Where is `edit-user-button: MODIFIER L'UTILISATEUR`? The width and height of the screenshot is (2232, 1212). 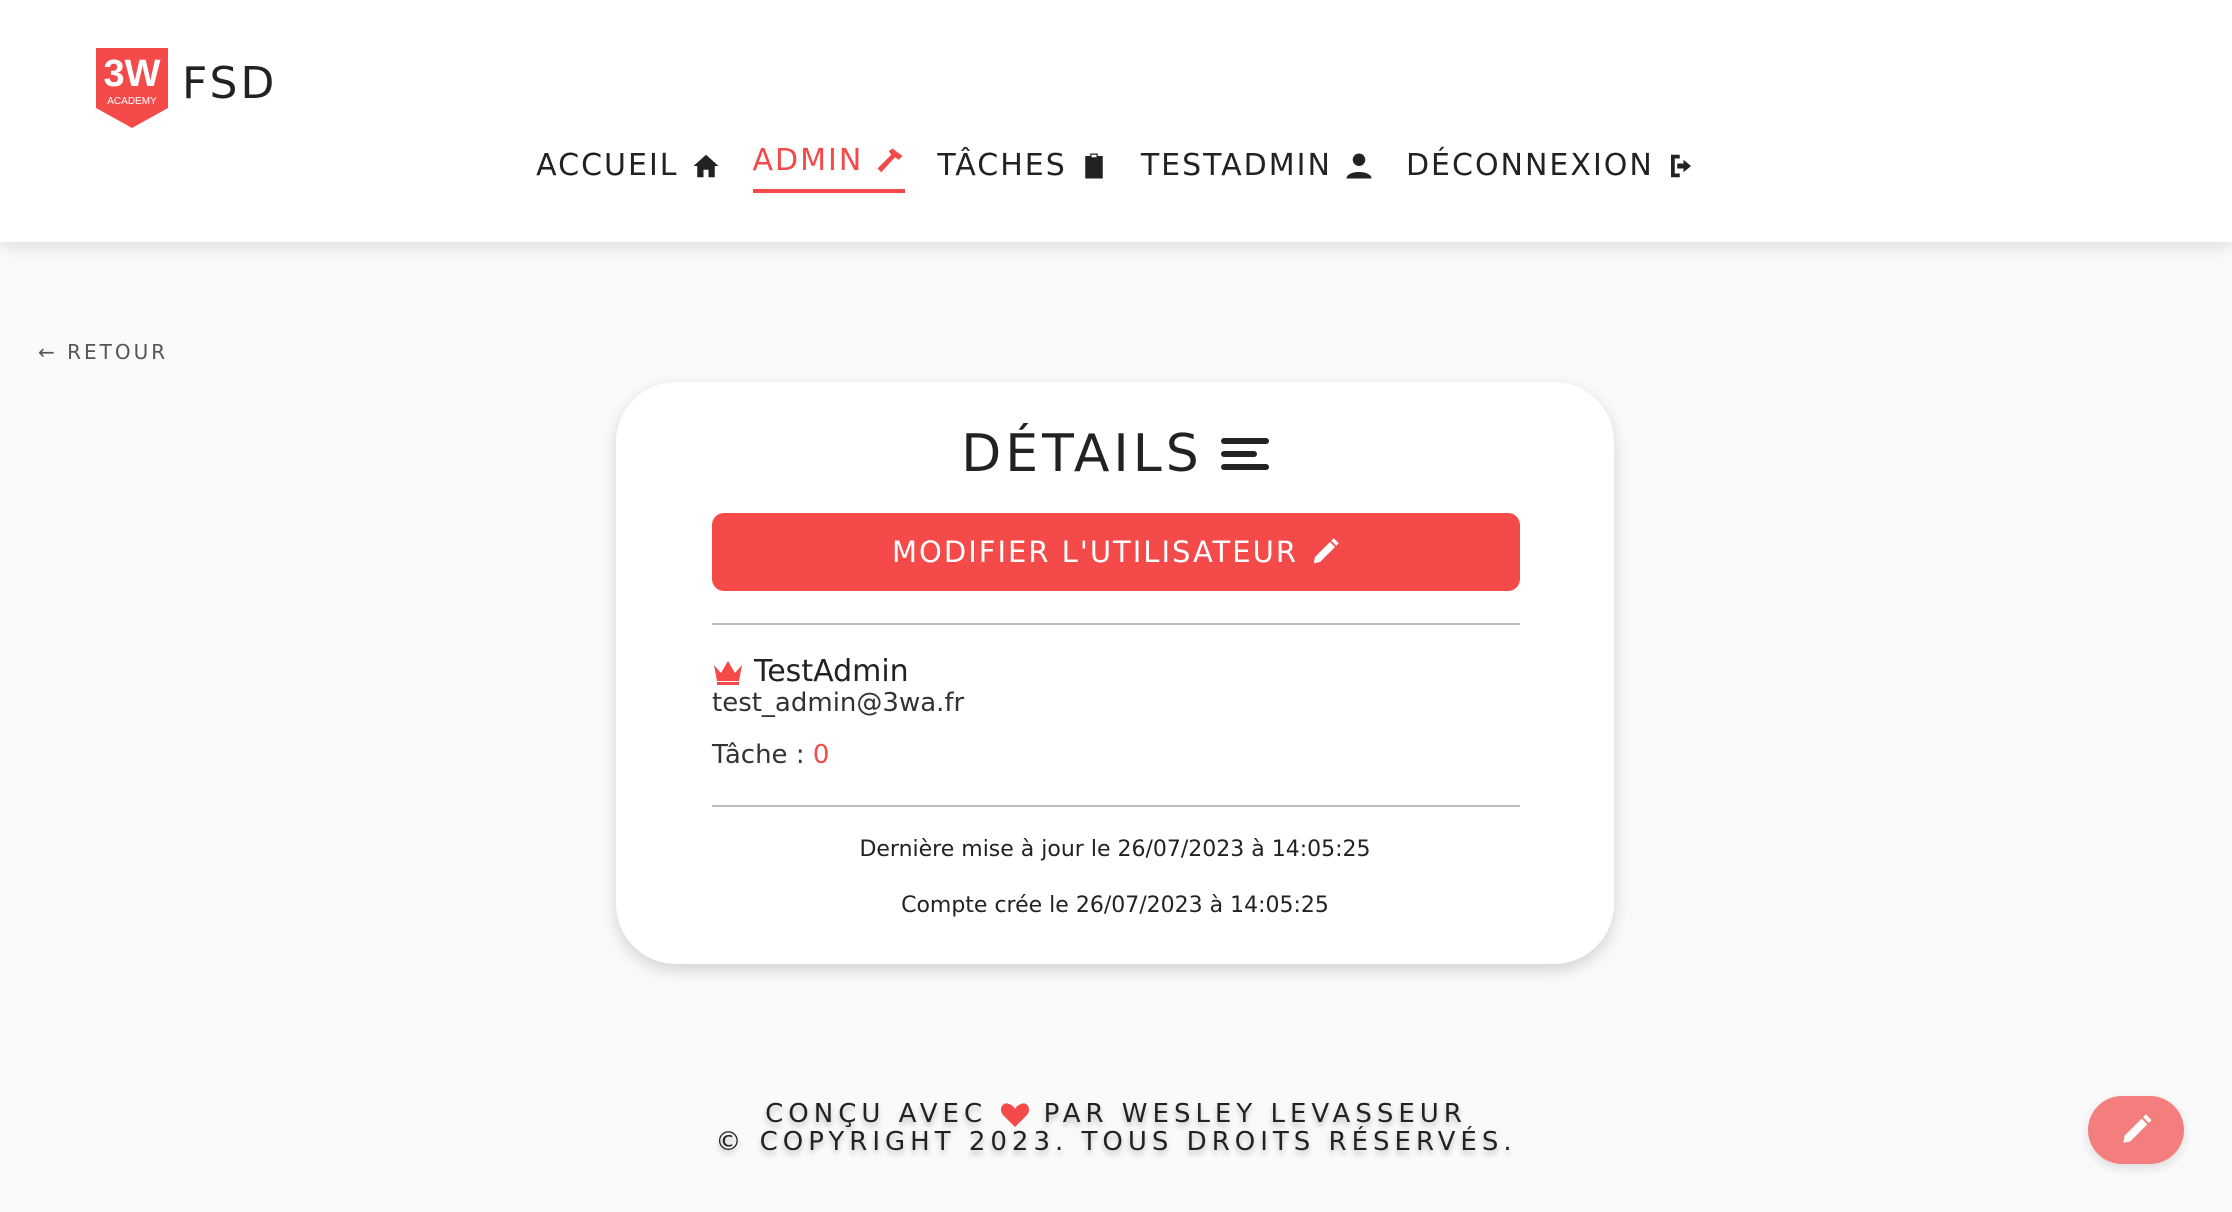 edit-user-button: MODIFIER L'UTILISATEUR is located at coordinates (1116, 552).